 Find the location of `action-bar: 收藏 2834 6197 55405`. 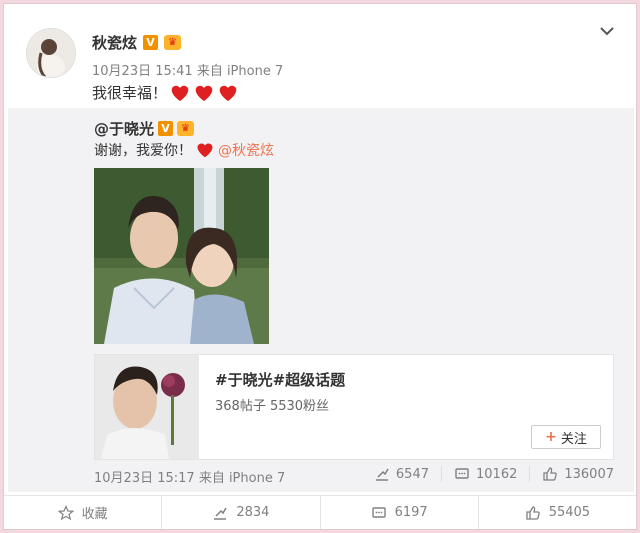

action-bar: 收藏 2834 6197 55405 is located at coordinates (320, 512).